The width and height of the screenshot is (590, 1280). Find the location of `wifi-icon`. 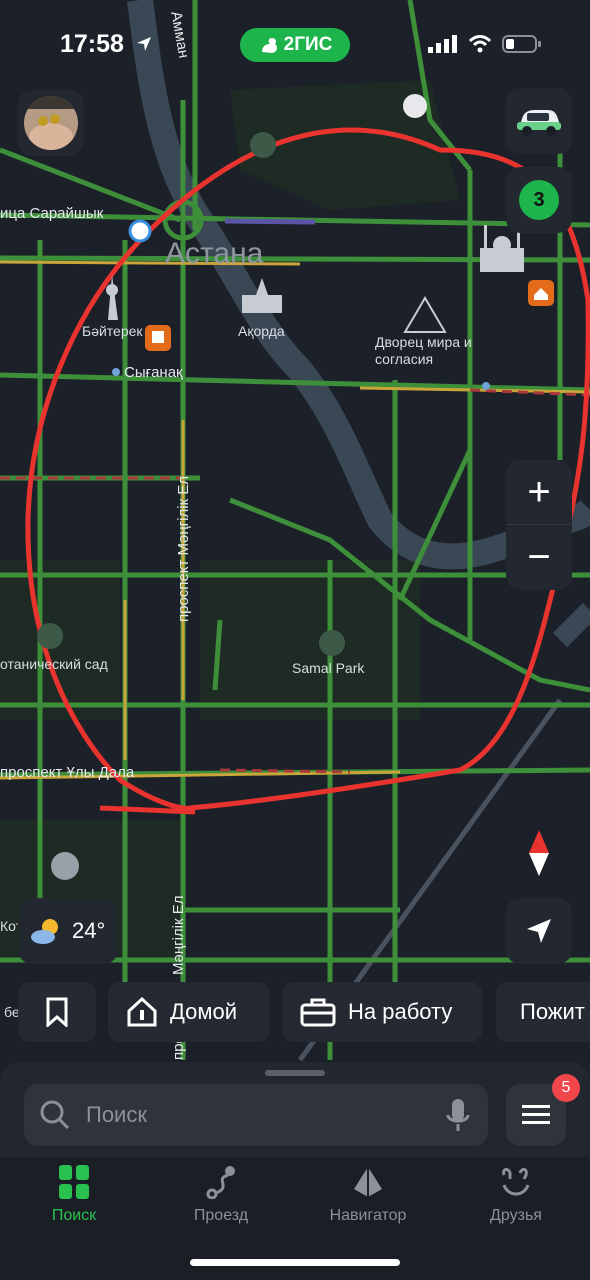

wifi-icon is located at coordinates (480, 44).